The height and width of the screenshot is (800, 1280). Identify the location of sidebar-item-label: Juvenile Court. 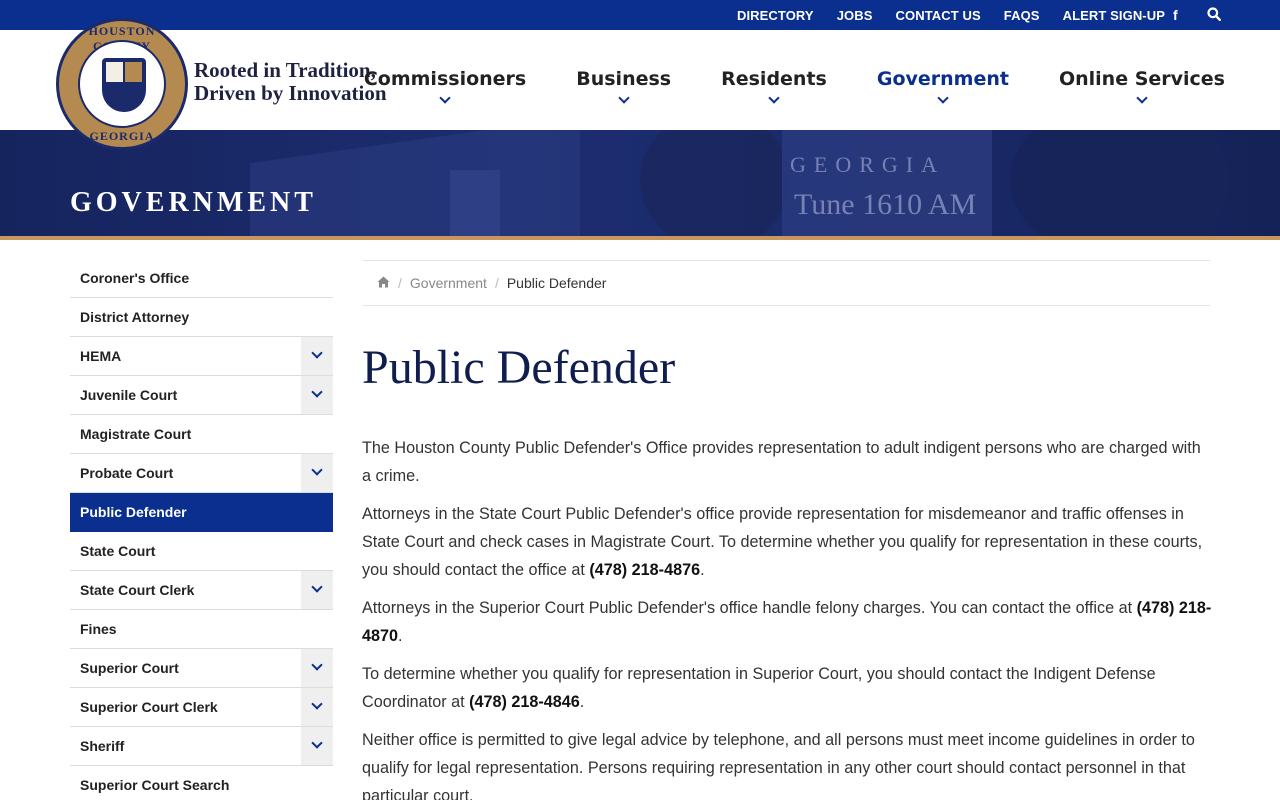
(129, 395).